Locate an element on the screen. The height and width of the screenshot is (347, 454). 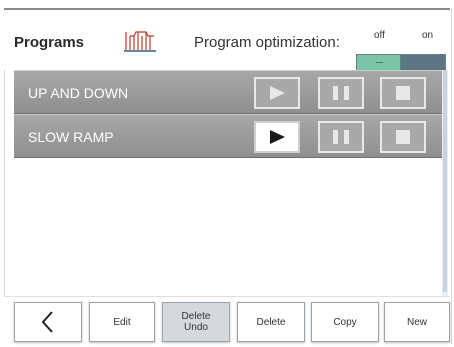
delete-undo-button: Delete Undo is located at coordinates (196, 322).